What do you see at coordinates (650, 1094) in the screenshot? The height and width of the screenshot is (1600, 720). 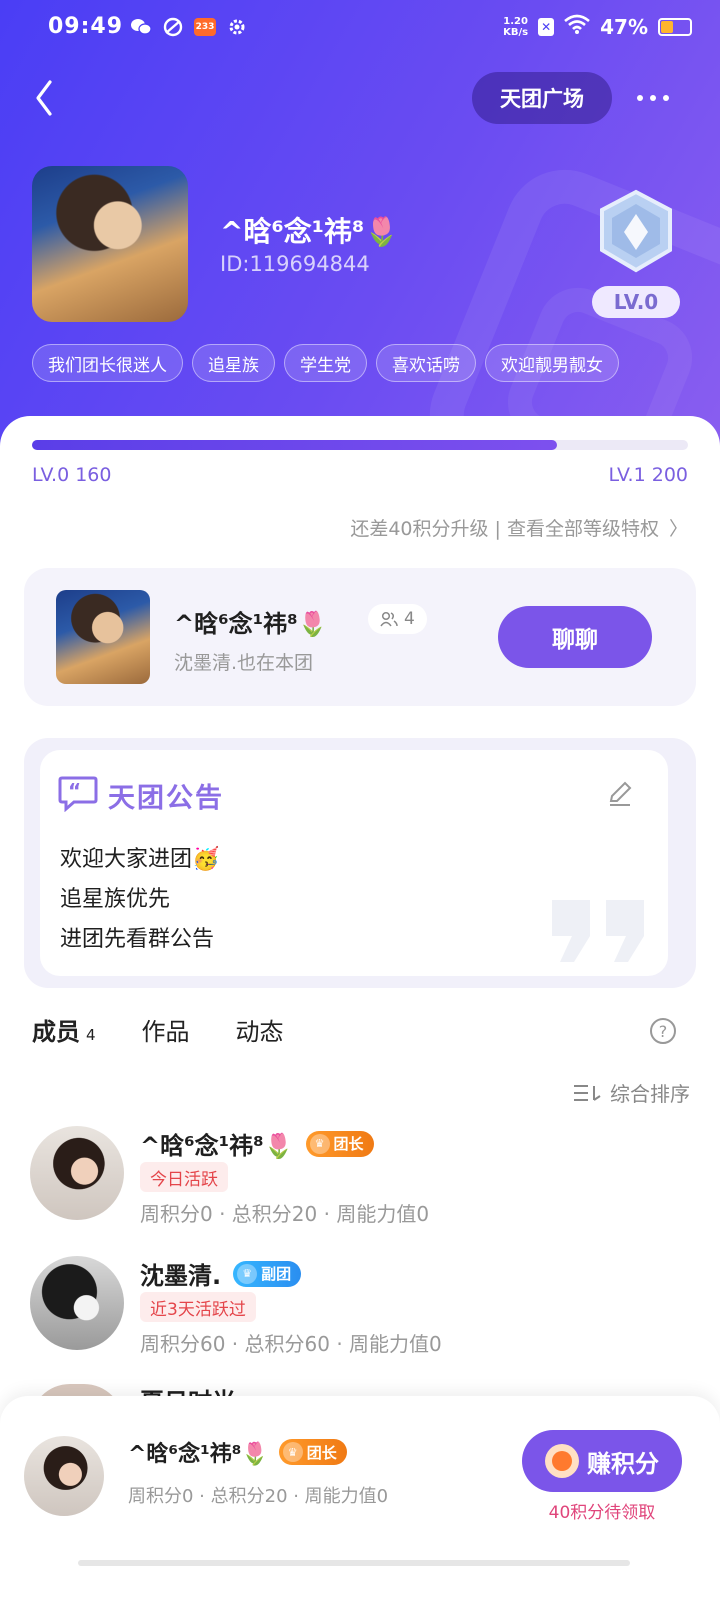 I see `sort-label: 综合排序` at bounding box center [650, 1094].